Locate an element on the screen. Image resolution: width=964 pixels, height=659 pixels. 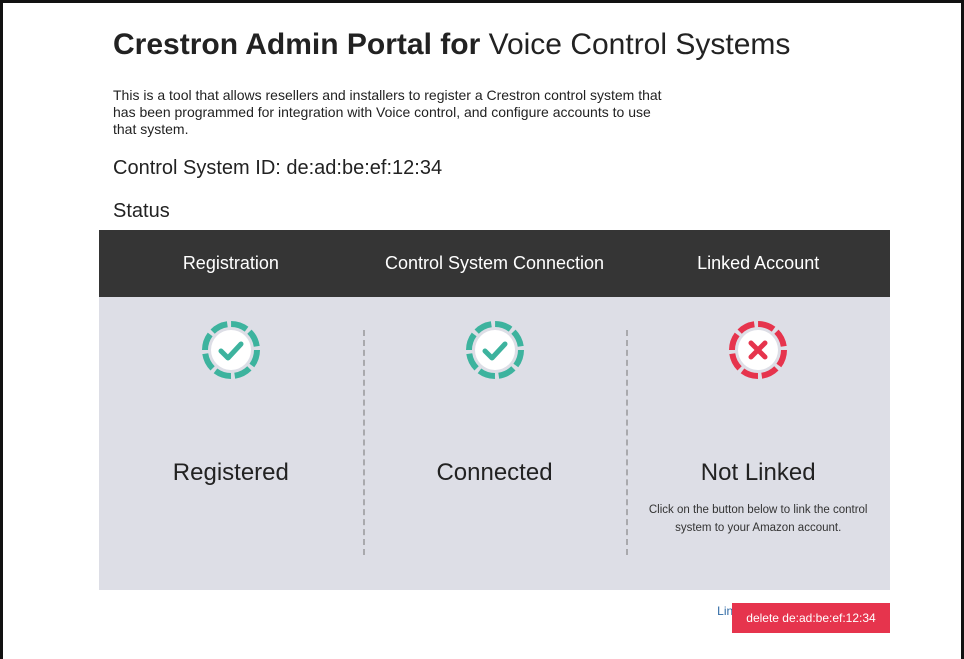
x-circle-icon is located at coordinates (758, 350).